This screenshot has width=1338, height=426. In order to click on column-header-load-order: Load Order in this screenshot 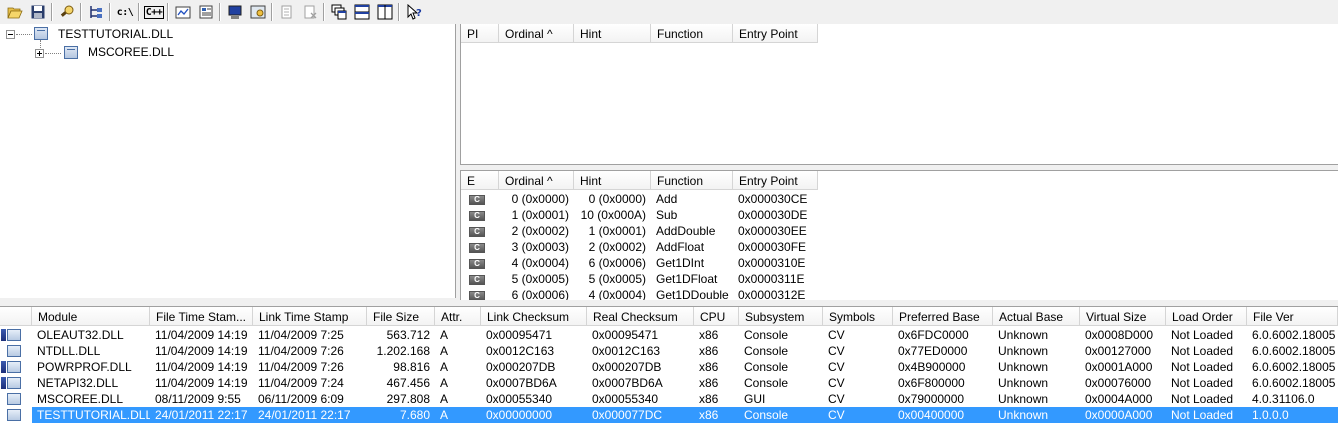, I will do `click(1206, 316)`.